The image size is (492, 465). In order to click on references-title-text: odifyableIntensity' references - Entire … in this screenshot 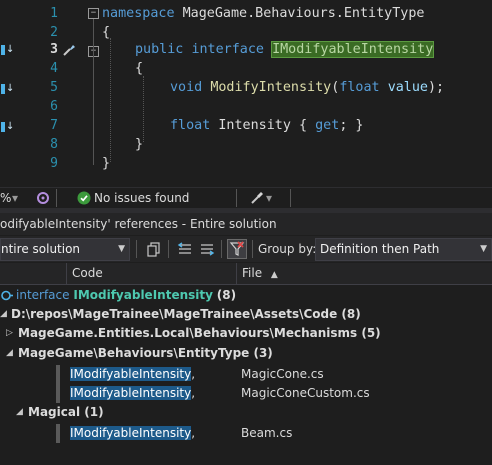, I will do `click(138, 224)`.